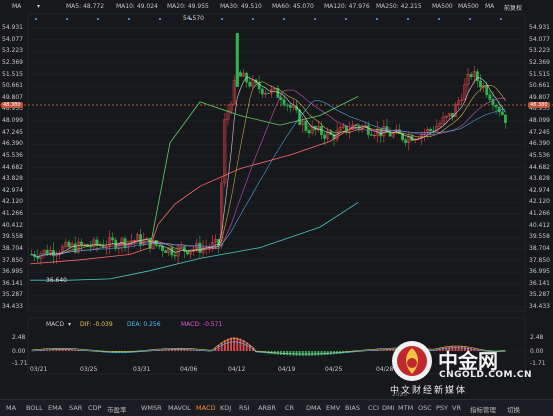 The width and height of the screenshot is (553, 416). What do you see at coordinates (12, 213) in the screenshot?
I see `price-tick-left: 41.266` at bounding box center [12, 213].